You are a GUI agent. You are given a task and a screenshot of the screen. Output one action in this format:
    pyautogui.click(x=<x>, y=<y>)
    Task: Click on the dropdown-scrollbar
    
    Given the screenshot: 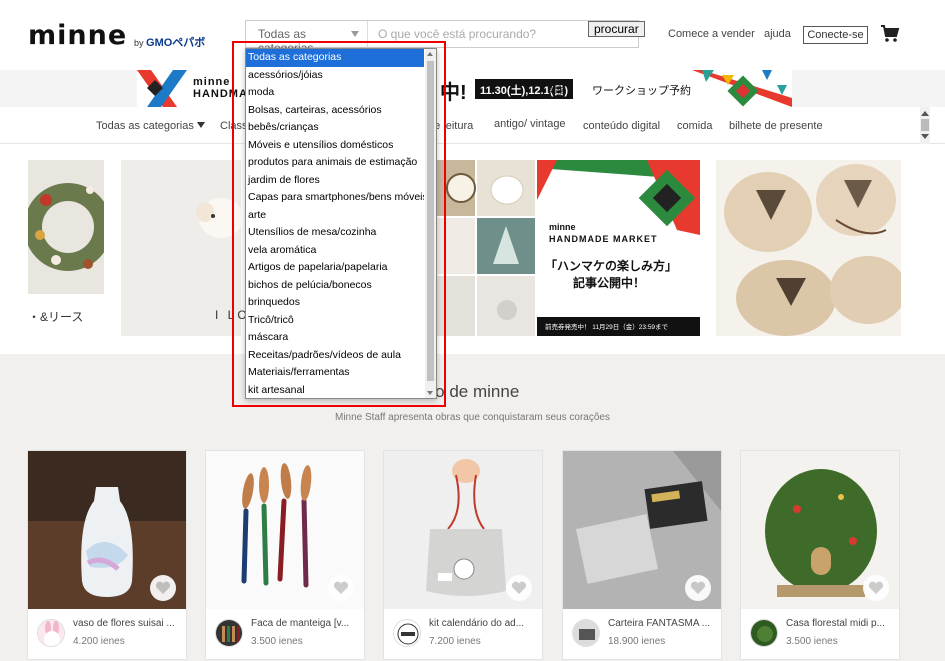 What is the action you would take?
    pyautogui.click(x=430, y=223)
    